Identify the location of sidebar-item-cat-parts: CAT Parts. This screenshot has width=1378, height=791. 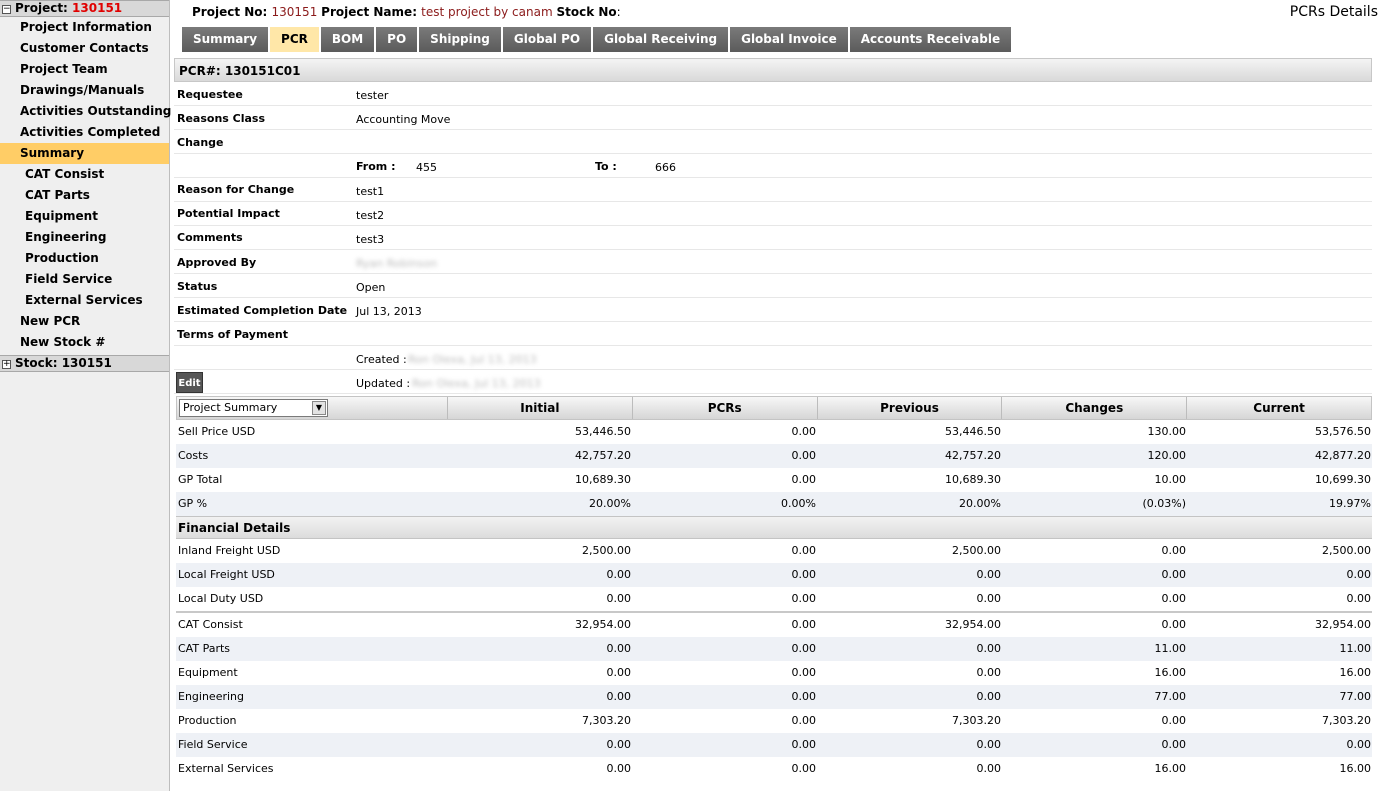
(84, 195).